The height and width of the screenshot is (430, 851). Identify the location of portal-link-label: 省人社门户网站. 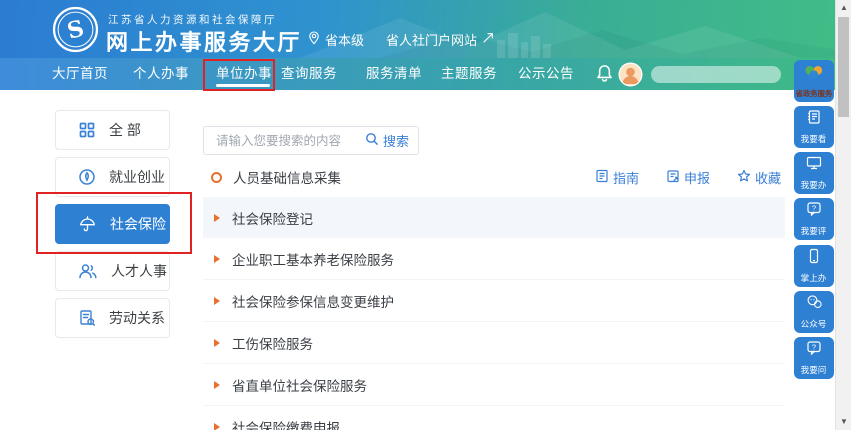
(432, 40).